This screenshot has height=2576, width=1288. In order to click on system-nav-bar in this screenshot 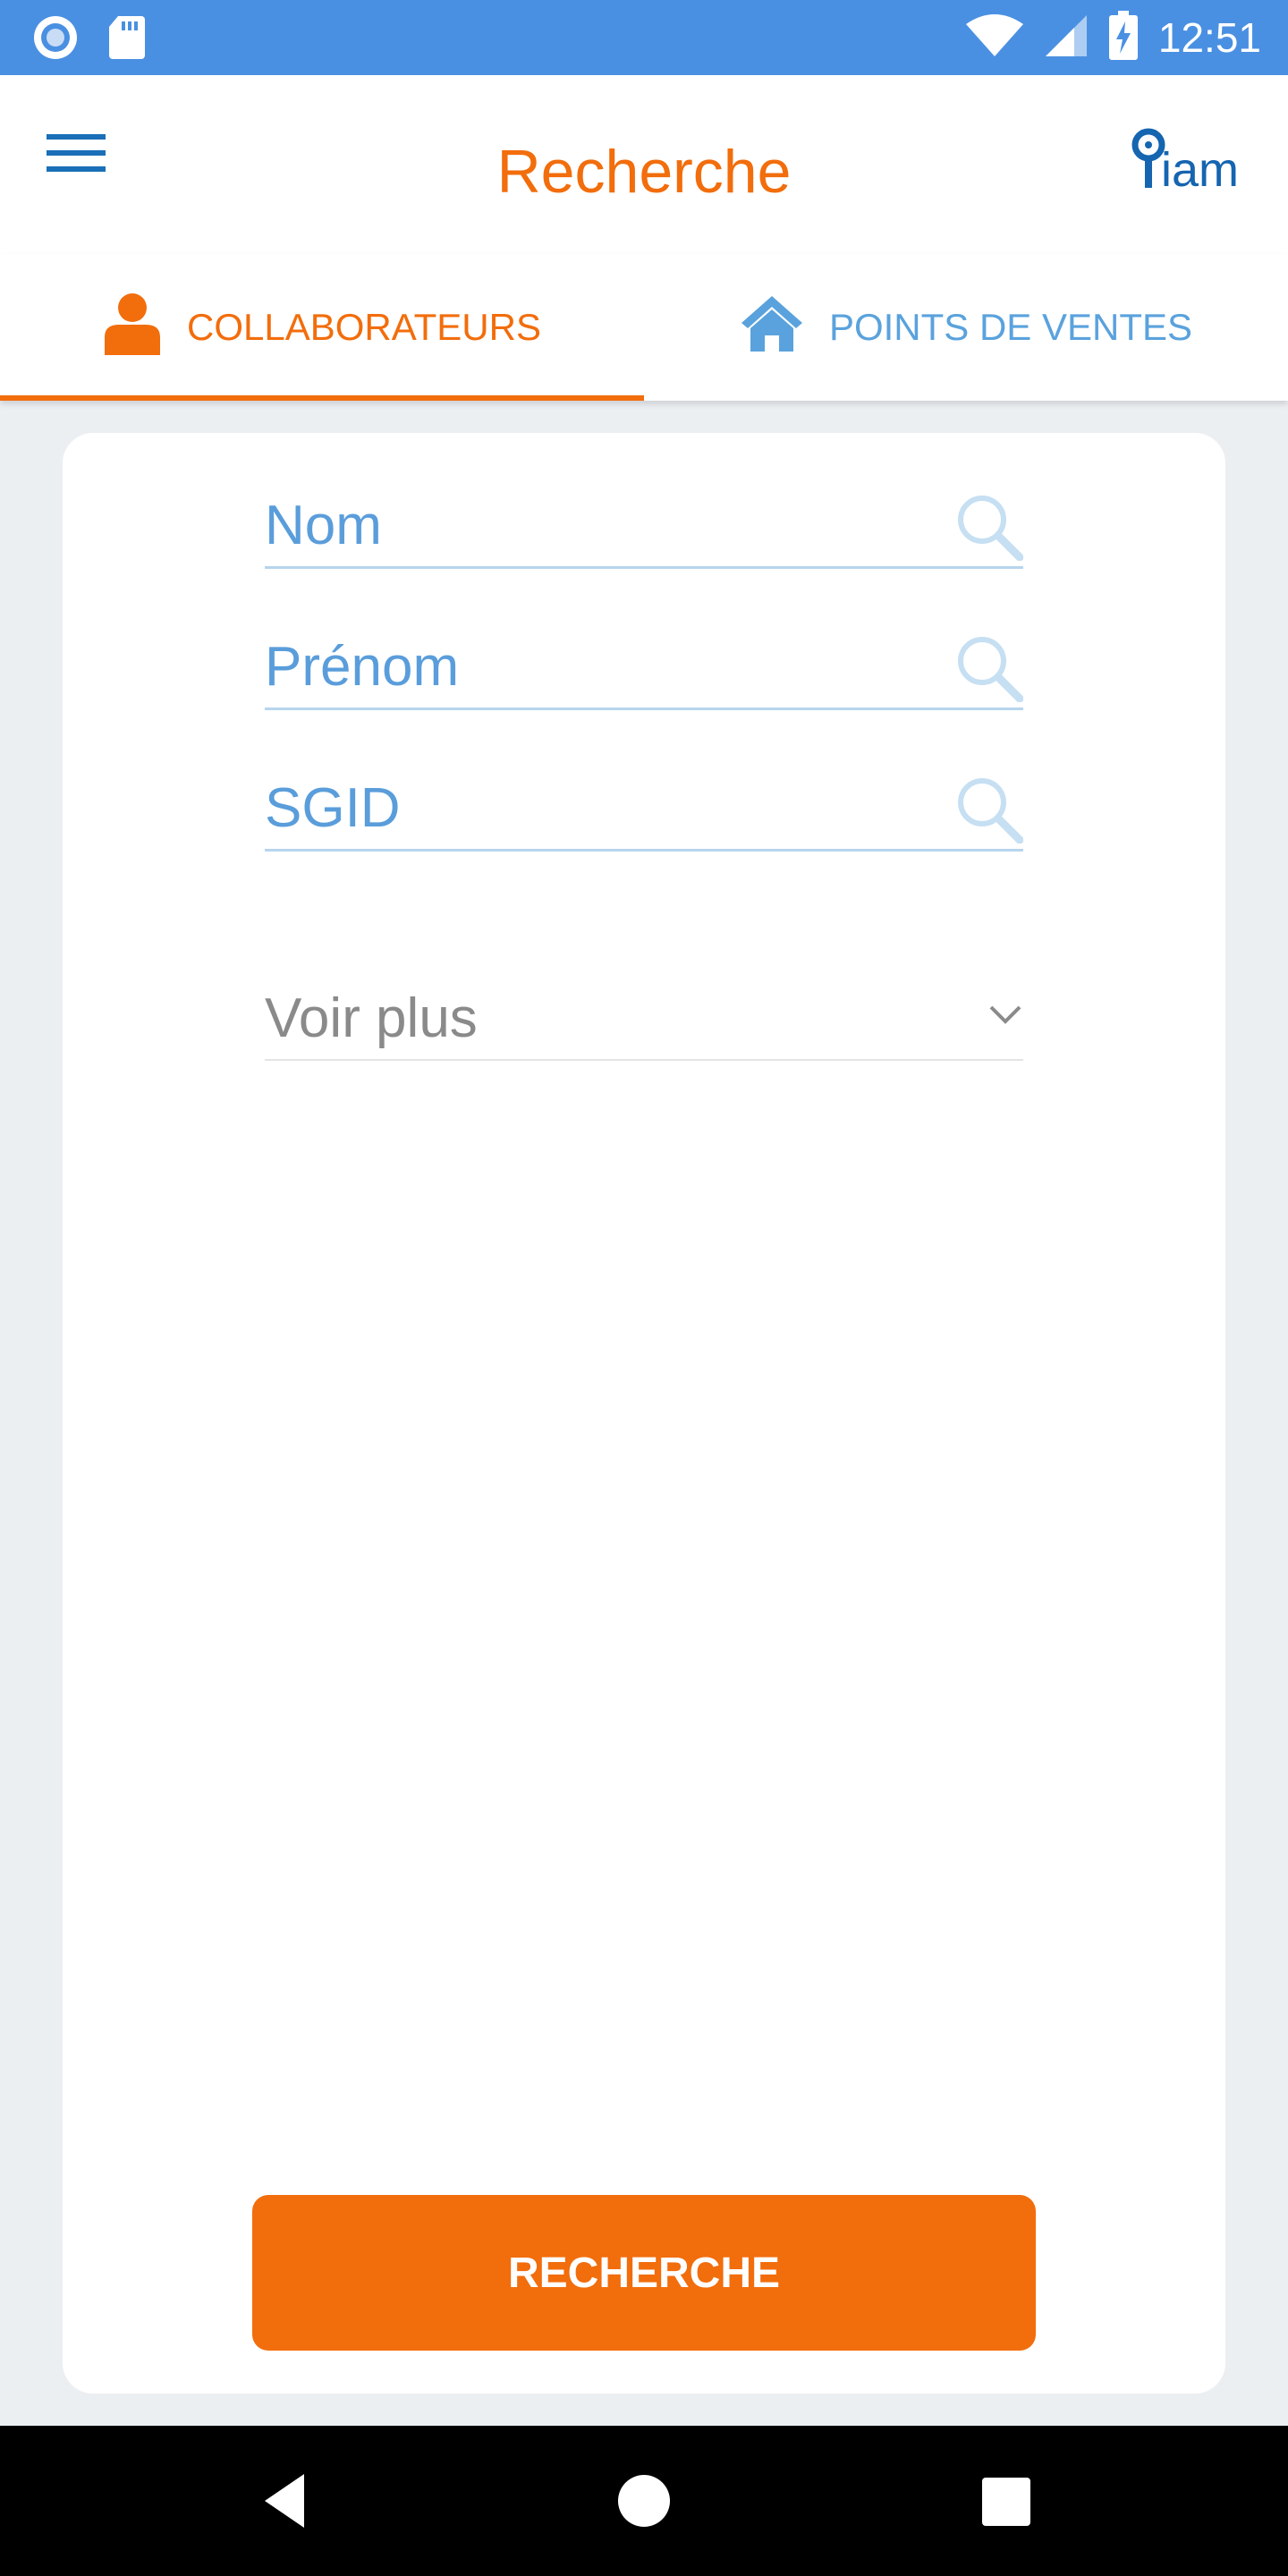, I will do `click(644, 2501)`.